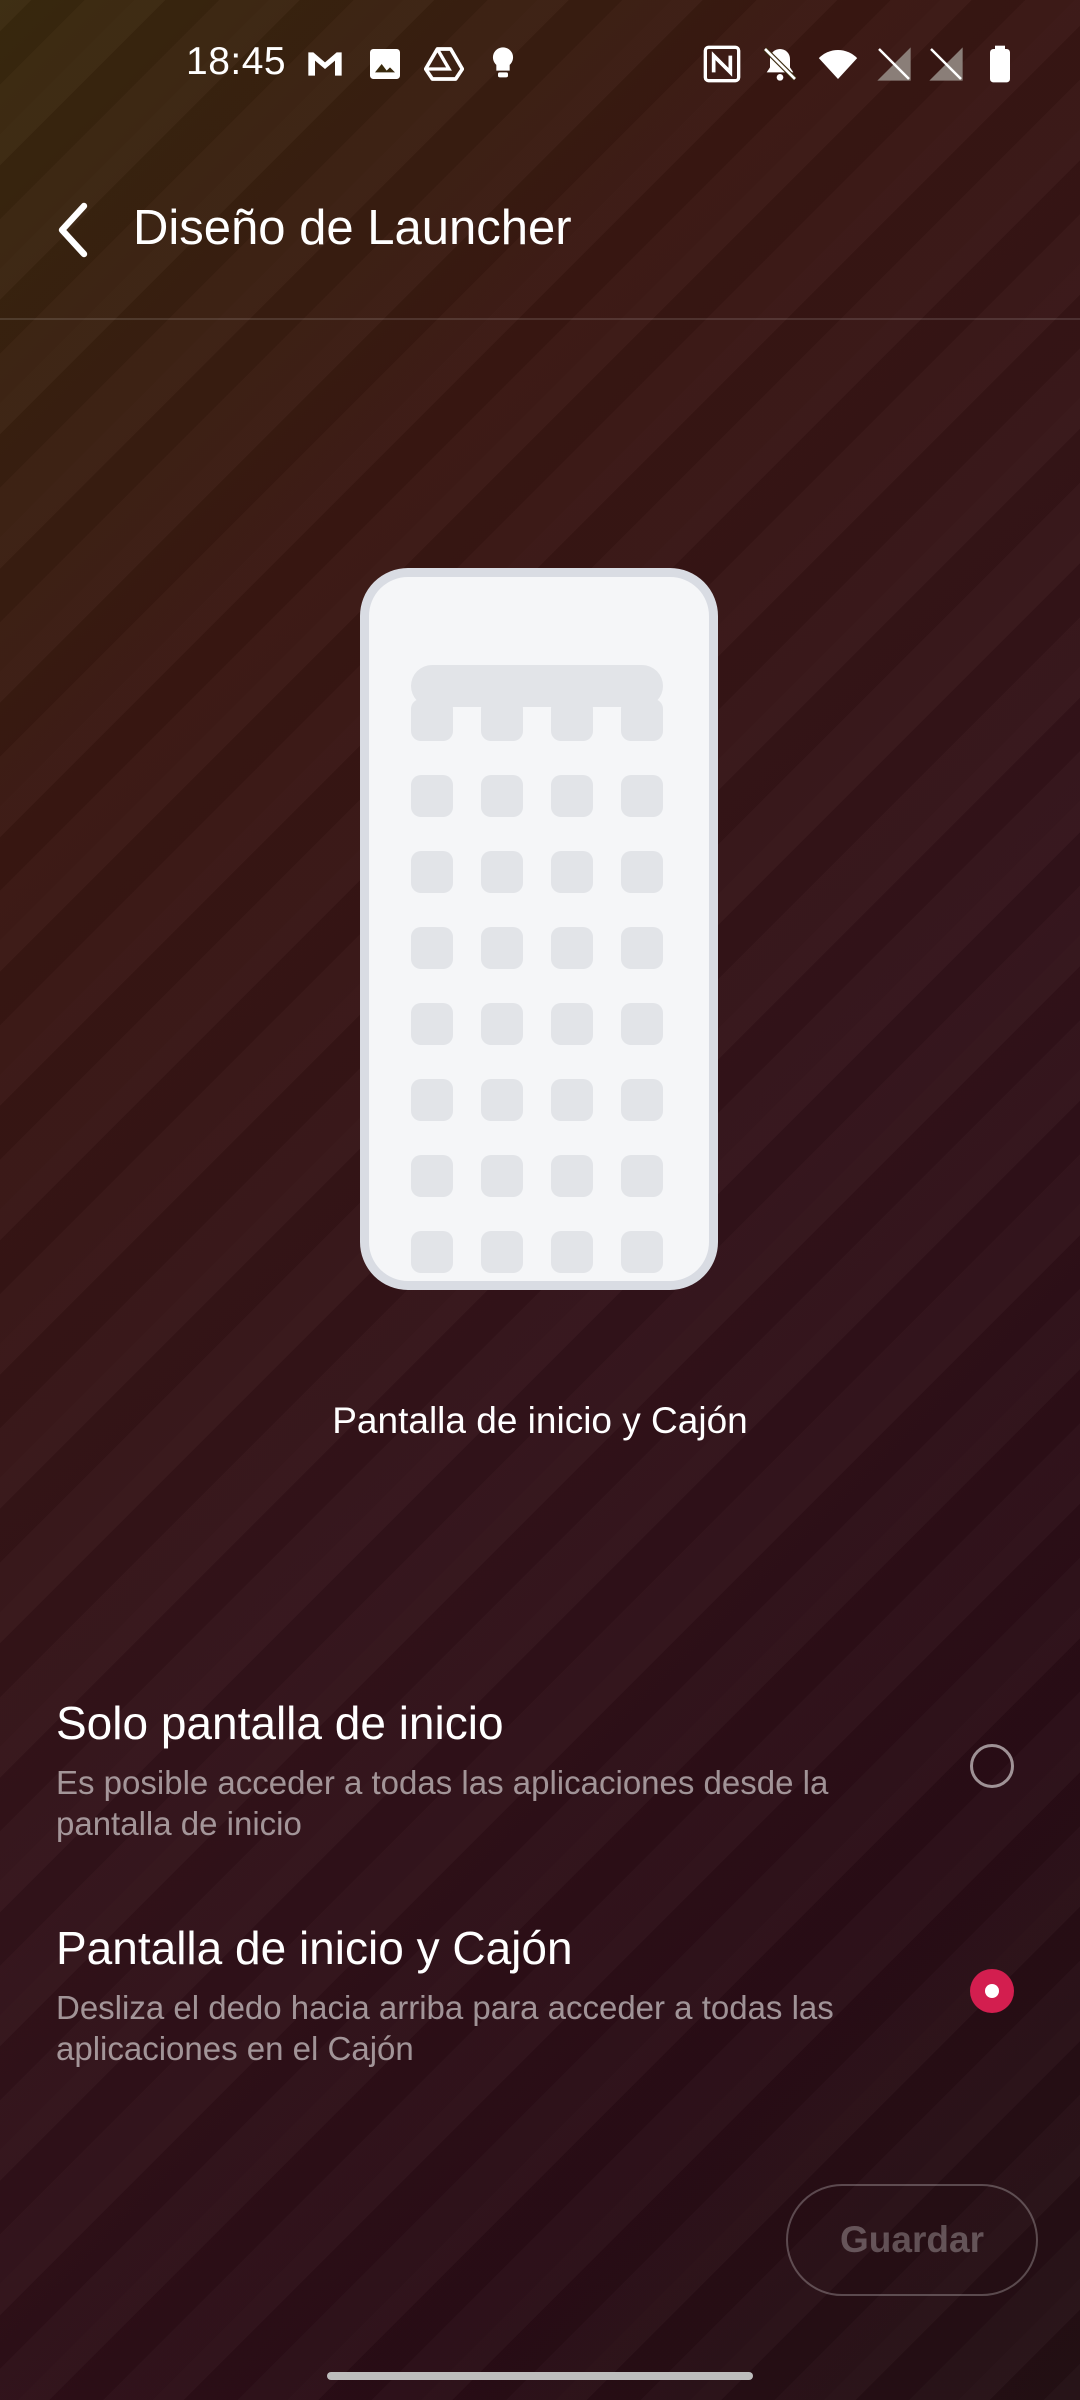  I want to click on save-button: Guardar, so click(912, 2240).